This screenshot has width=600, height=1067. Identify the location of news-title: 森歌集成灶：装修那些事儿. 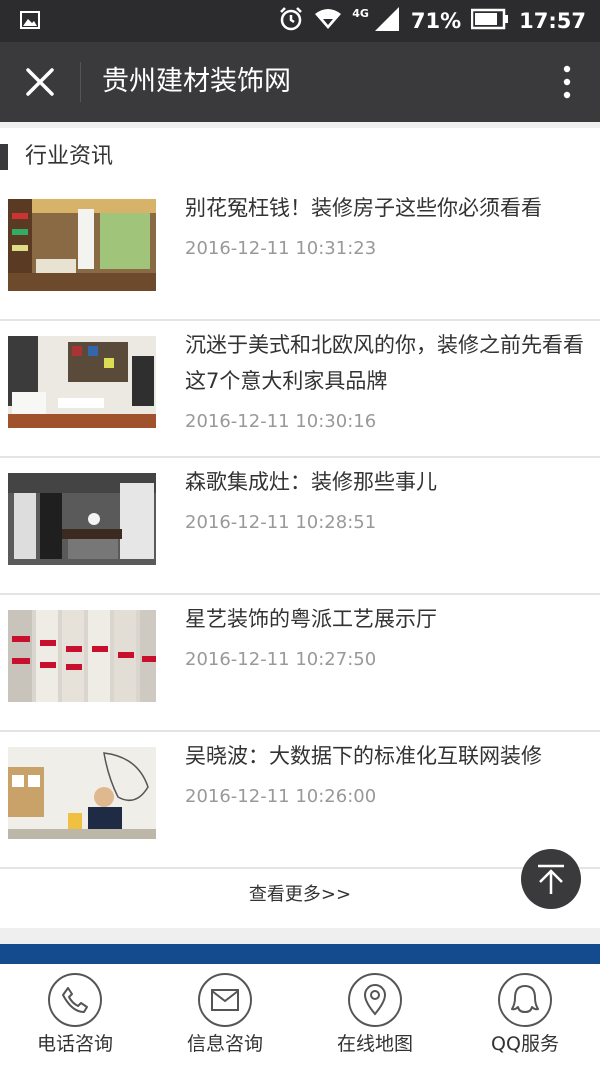
(311, 482).